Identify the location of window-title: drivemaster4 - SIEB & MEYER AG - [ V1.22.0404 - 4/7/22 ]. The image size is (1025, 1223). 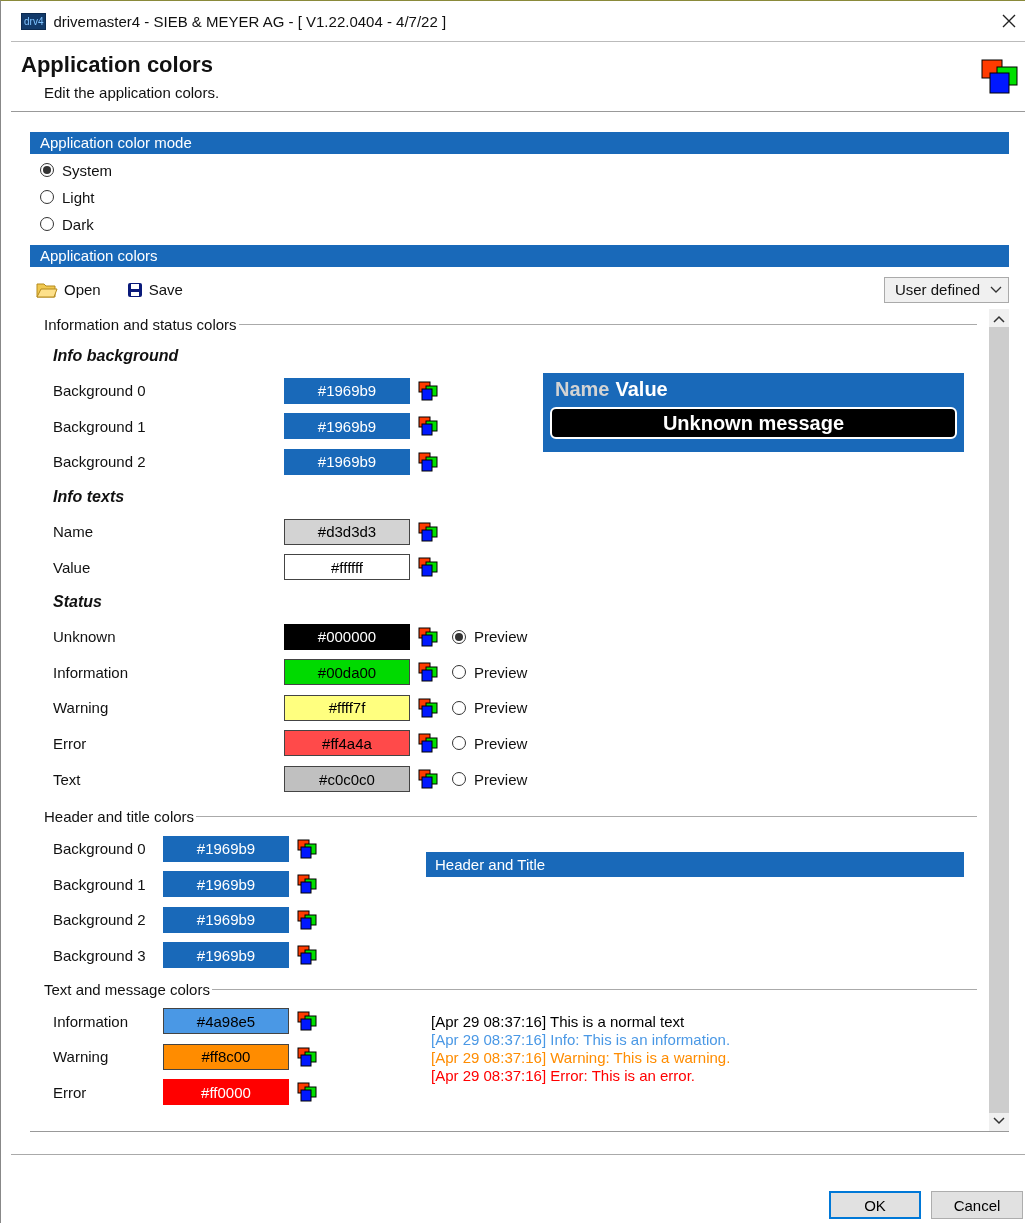
(250, 21).